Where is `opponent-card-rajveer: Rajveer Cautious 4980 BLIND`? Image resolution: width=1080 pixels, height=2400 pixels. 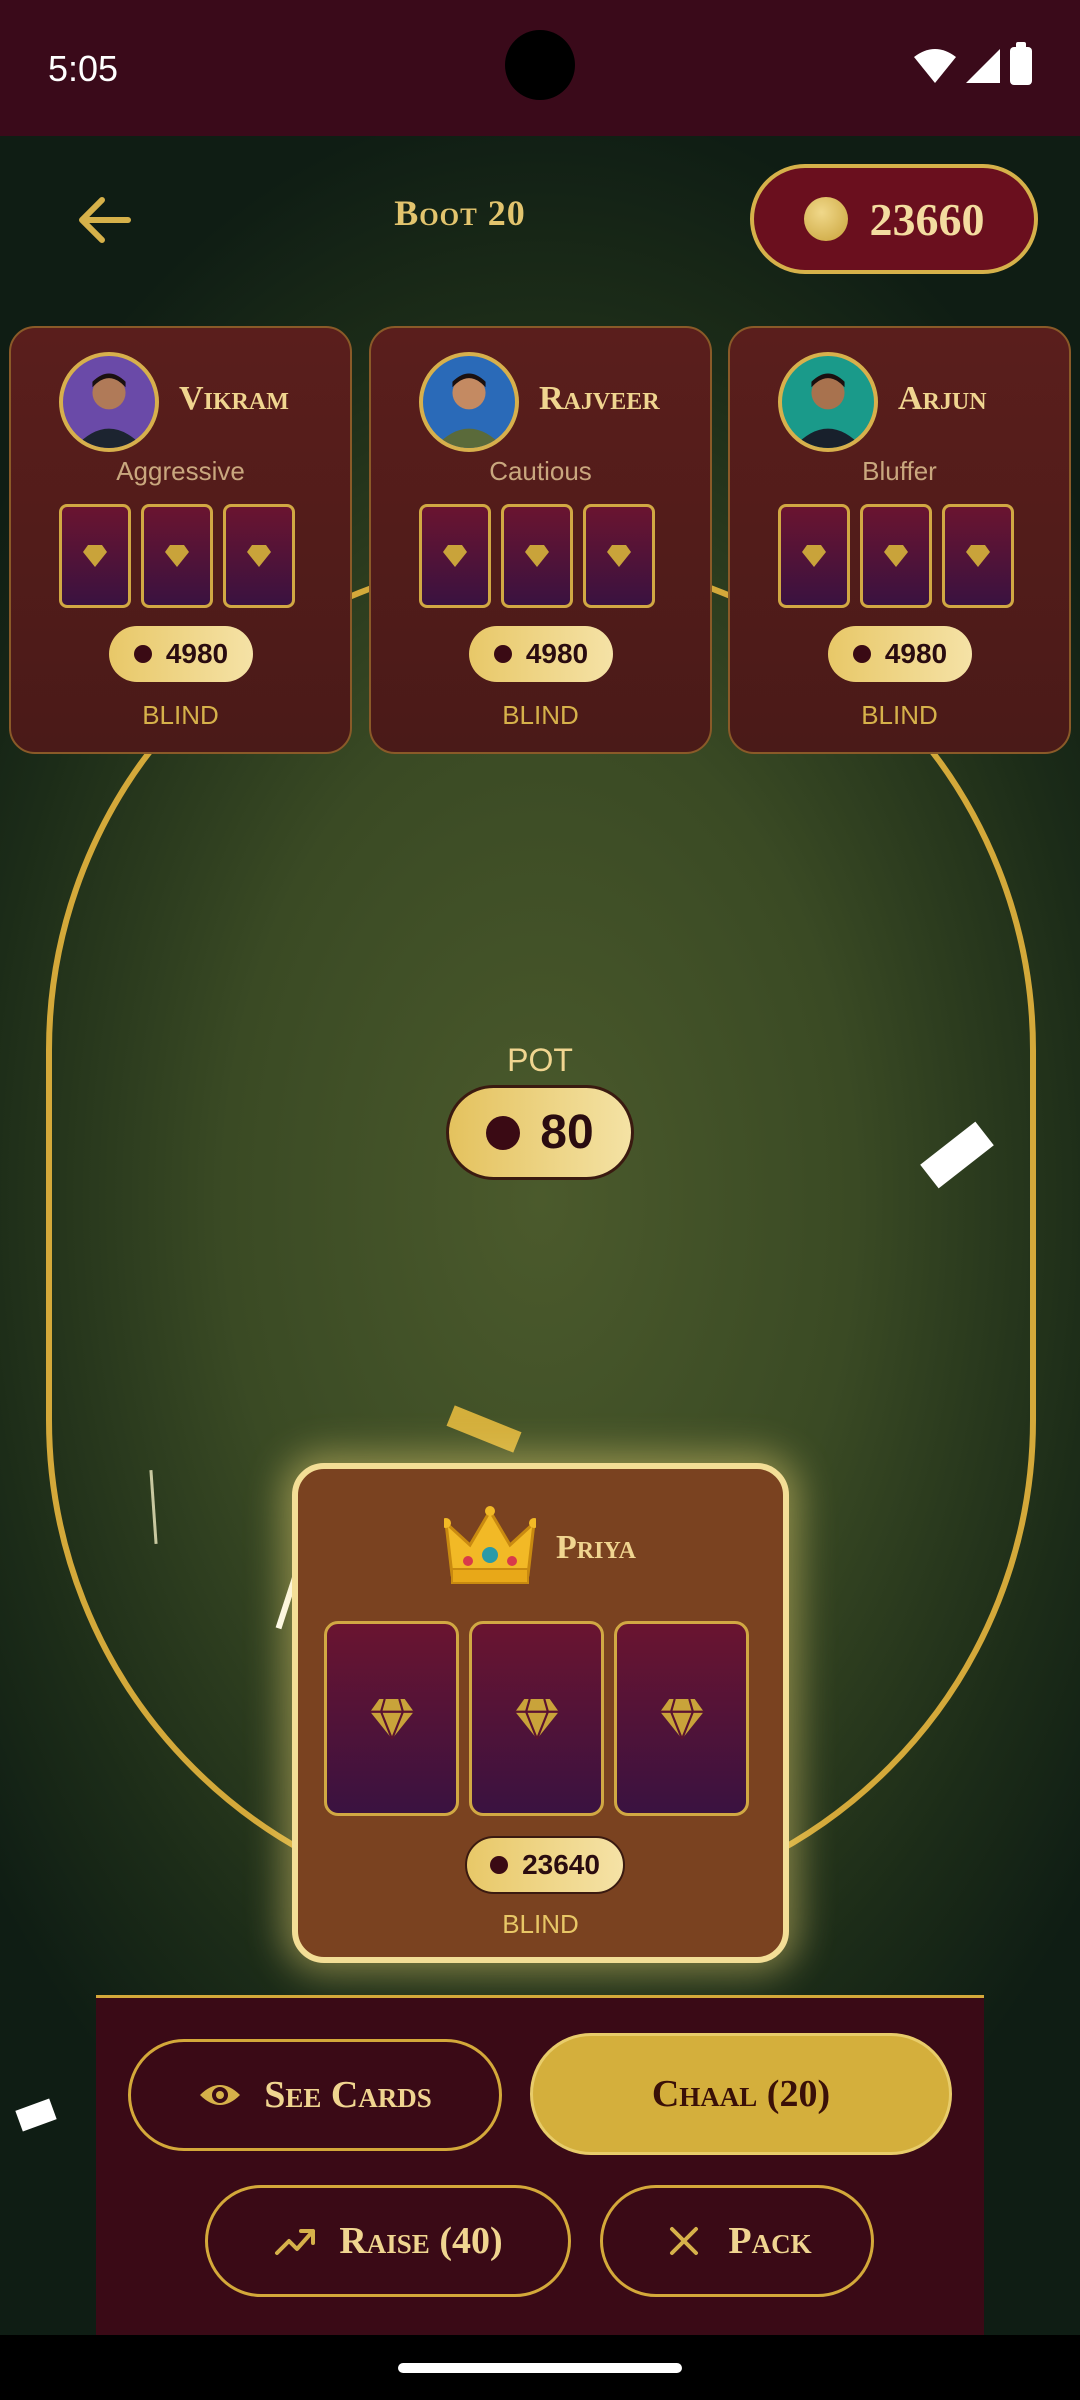
opponent-card-rajveer: Rajveer Cautious 4980 BLIND is located at coordinates (540, 540).